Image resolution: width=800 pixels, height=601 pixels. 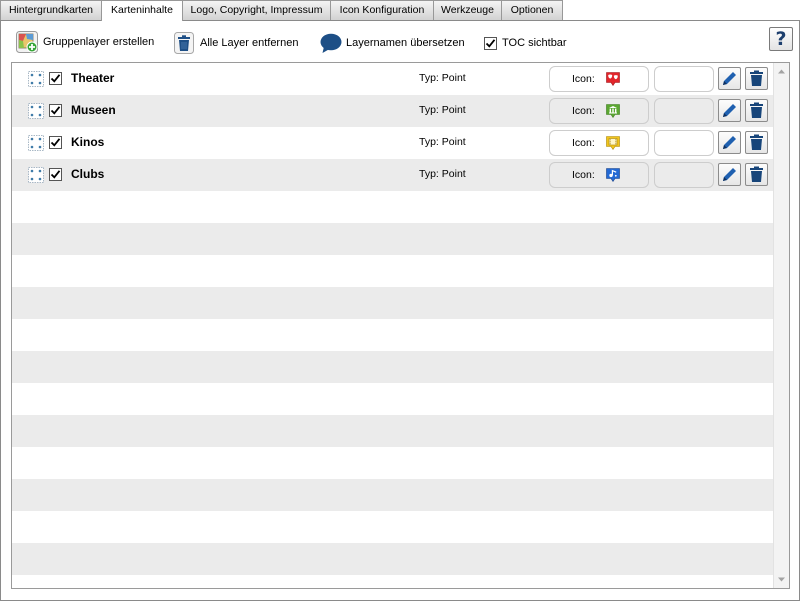 I want to click on remove-all-layers-label: Alle Layer entfernen, so click(x=249, y=42).